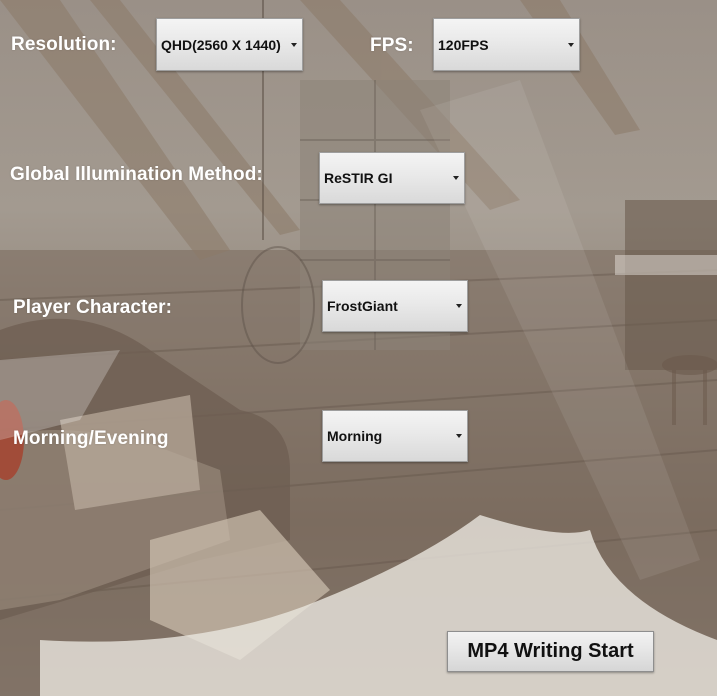 The height and width of the screenshot is (696, 717). I want to click on mp4-writing-start-button: MP4 Writing Start, so click(550, 651).